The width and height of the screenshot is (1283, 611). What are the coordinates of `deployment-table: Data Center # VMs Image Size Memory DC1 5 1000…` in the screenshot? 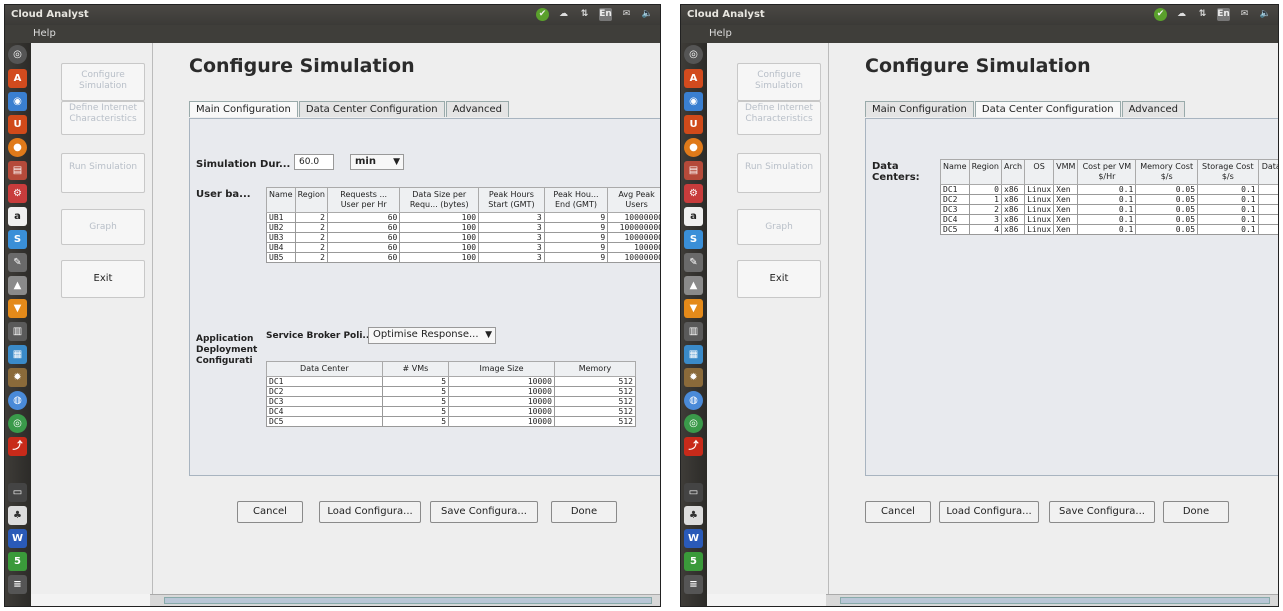 It's located at (451, 394).